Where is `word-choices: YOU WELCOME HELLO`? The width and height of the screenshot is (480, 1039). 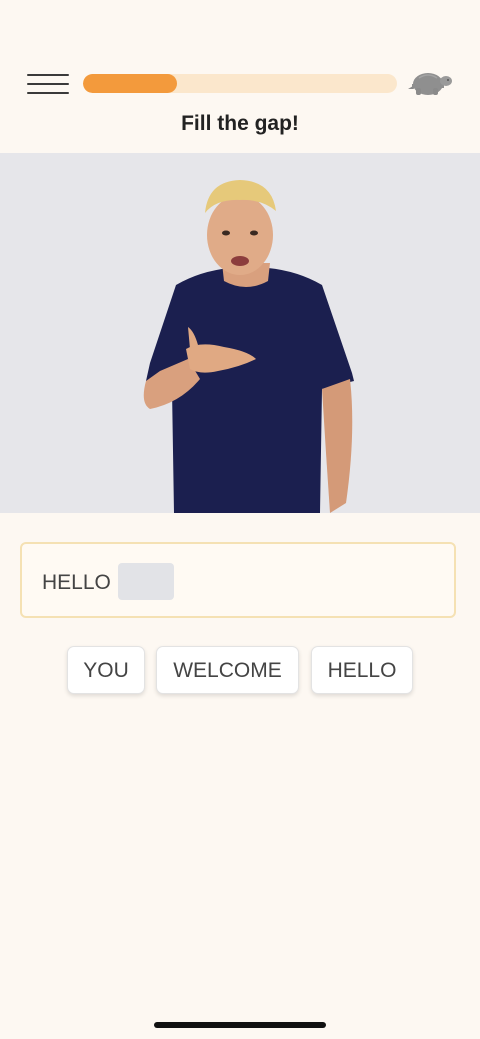 word-choices: YOU WELCOME HELLO is located at coordinates (240, 671).